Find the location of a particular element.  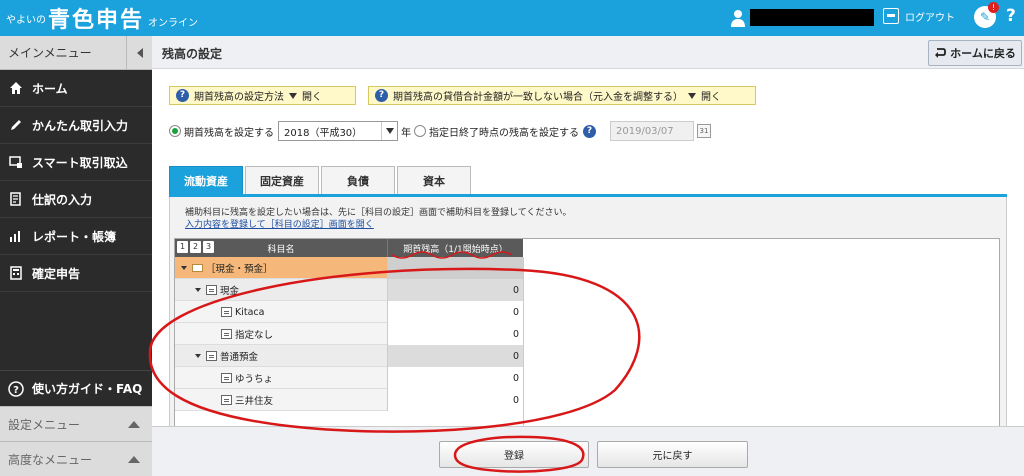

balance-mismatch-help-toggle: ? 期首残高の貸借合計金額が一致しない場合（元入金を調整する） 開く is located at coordinates (562, 95).